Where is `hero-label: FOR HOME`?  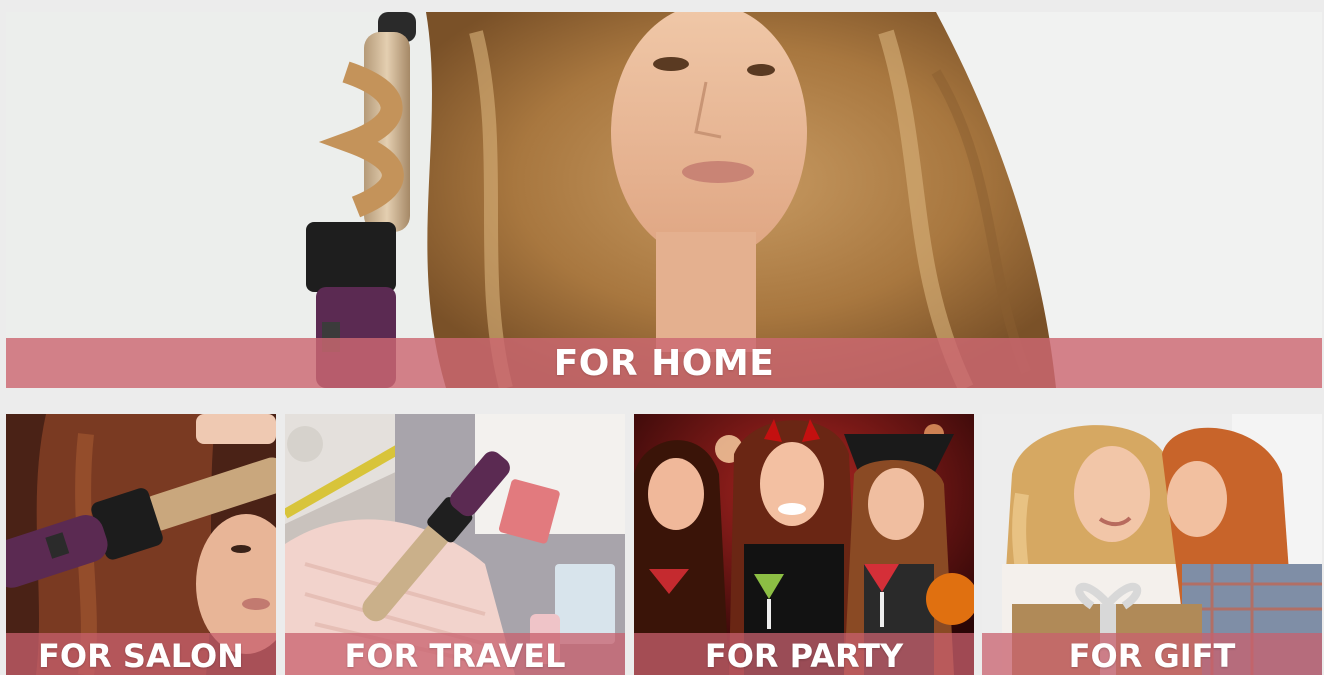 hero-label: FOR HOME is located at coordinates (664, 363).